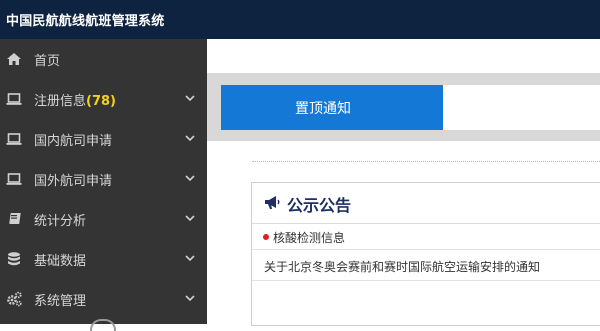  I want to click on announcement-header: 公示公告, so click(426, 203).